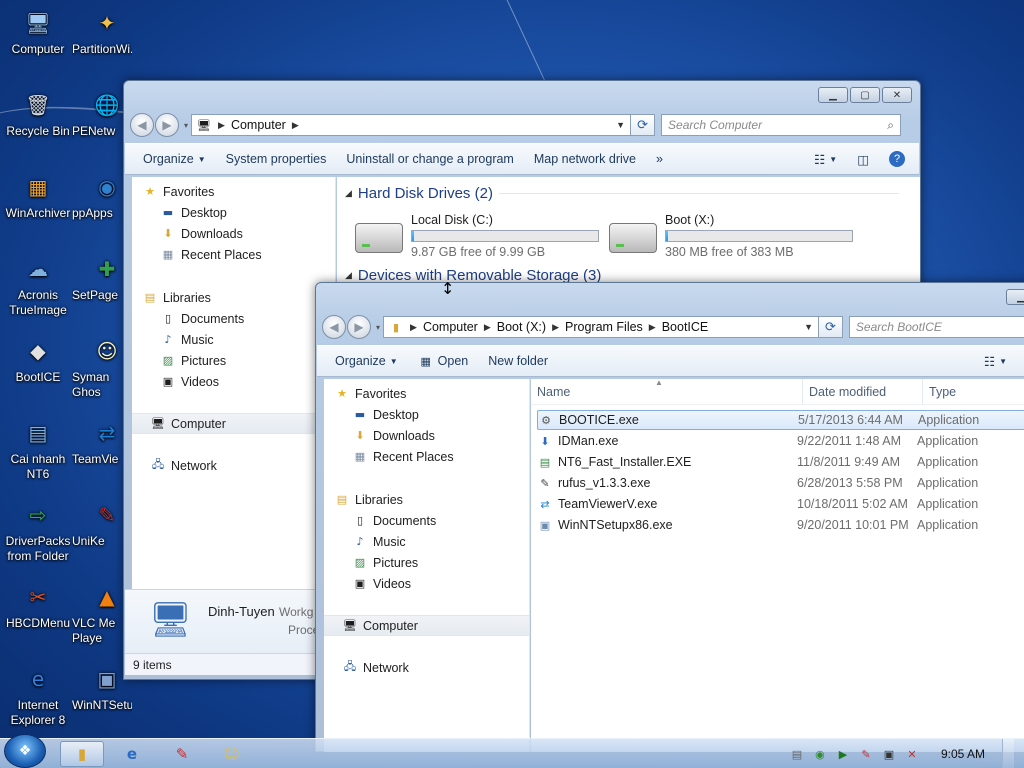 This screenshot has height=768, width=1024. I want to click on show-desktop-button, so click(1008, 753).